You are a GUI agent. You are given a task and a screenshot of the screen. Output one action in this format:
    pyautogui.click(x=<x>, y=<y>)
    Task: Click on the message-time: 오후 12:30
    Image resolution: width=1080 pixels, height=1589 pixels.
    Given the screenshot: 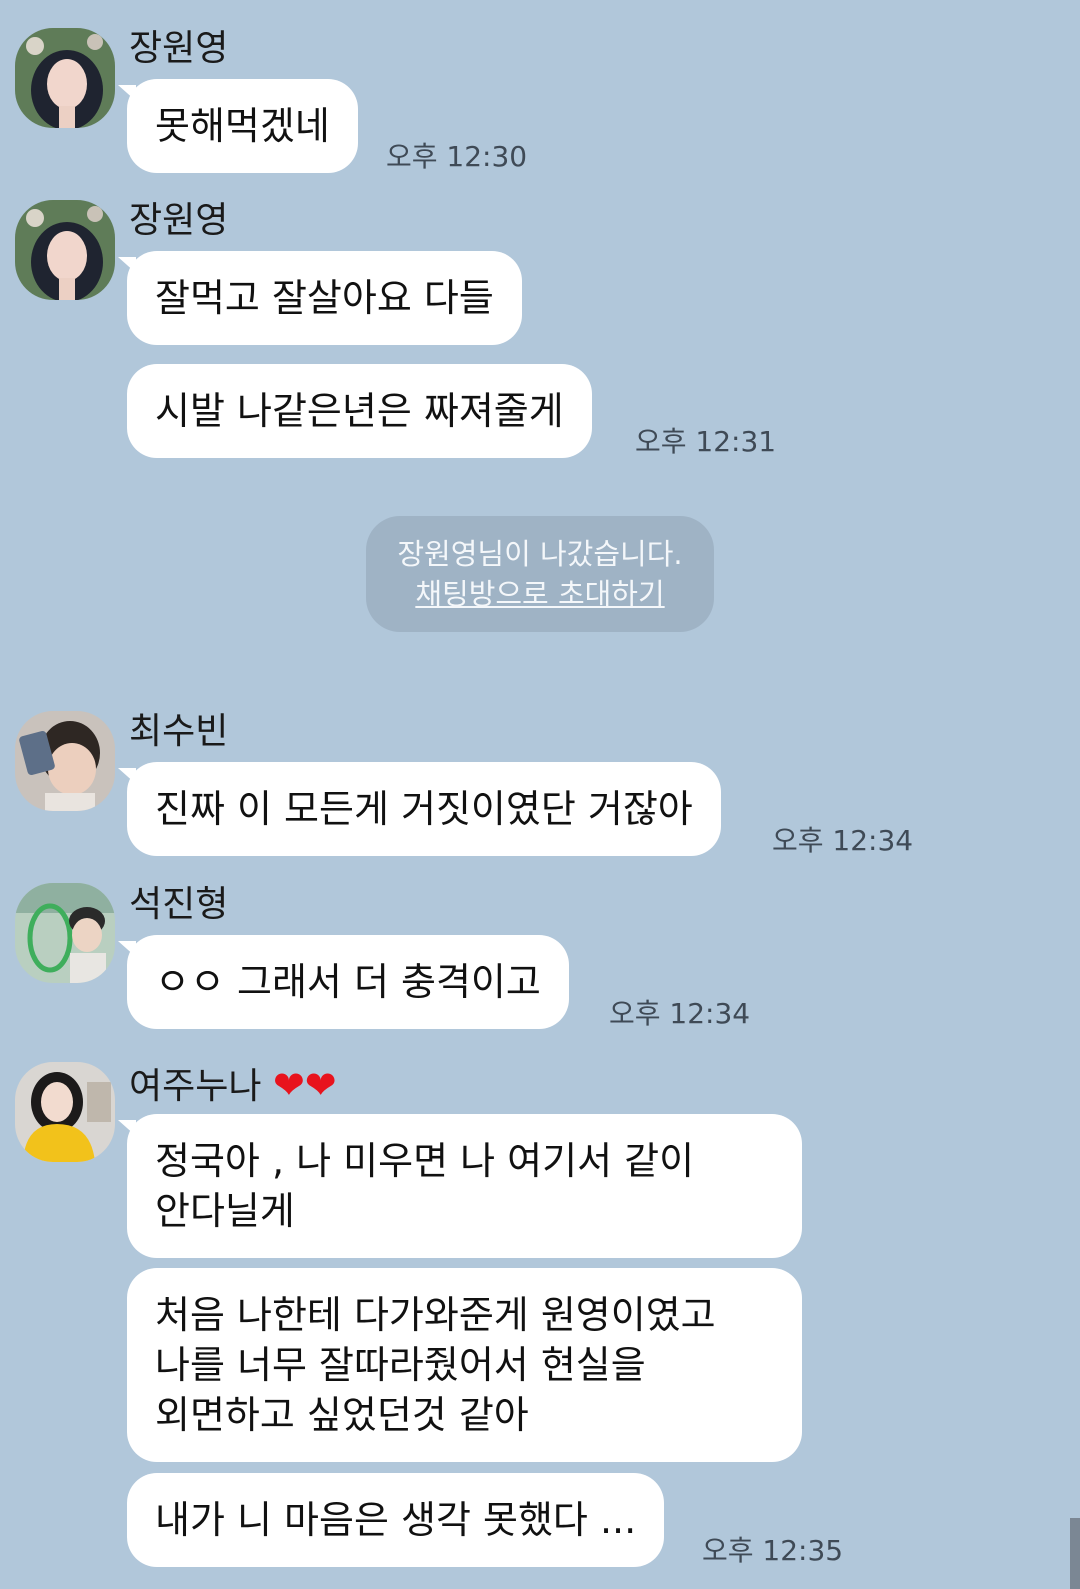 What is the action you would take?
    pyautogui.click(x=457, y=156)
    